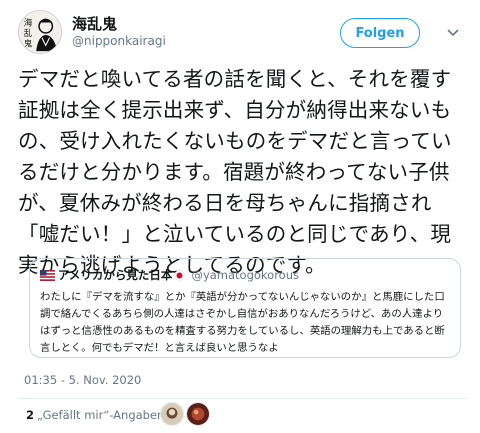  Describe the element at coordinates (243, 398) in the screenshot. I see `divider` at that location.